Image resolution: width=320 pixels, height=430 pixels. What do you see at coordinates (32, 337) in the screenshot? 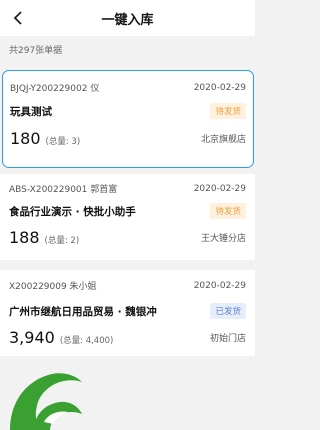
I see `amount-value: 3,940` at bounding box center [32, 337].